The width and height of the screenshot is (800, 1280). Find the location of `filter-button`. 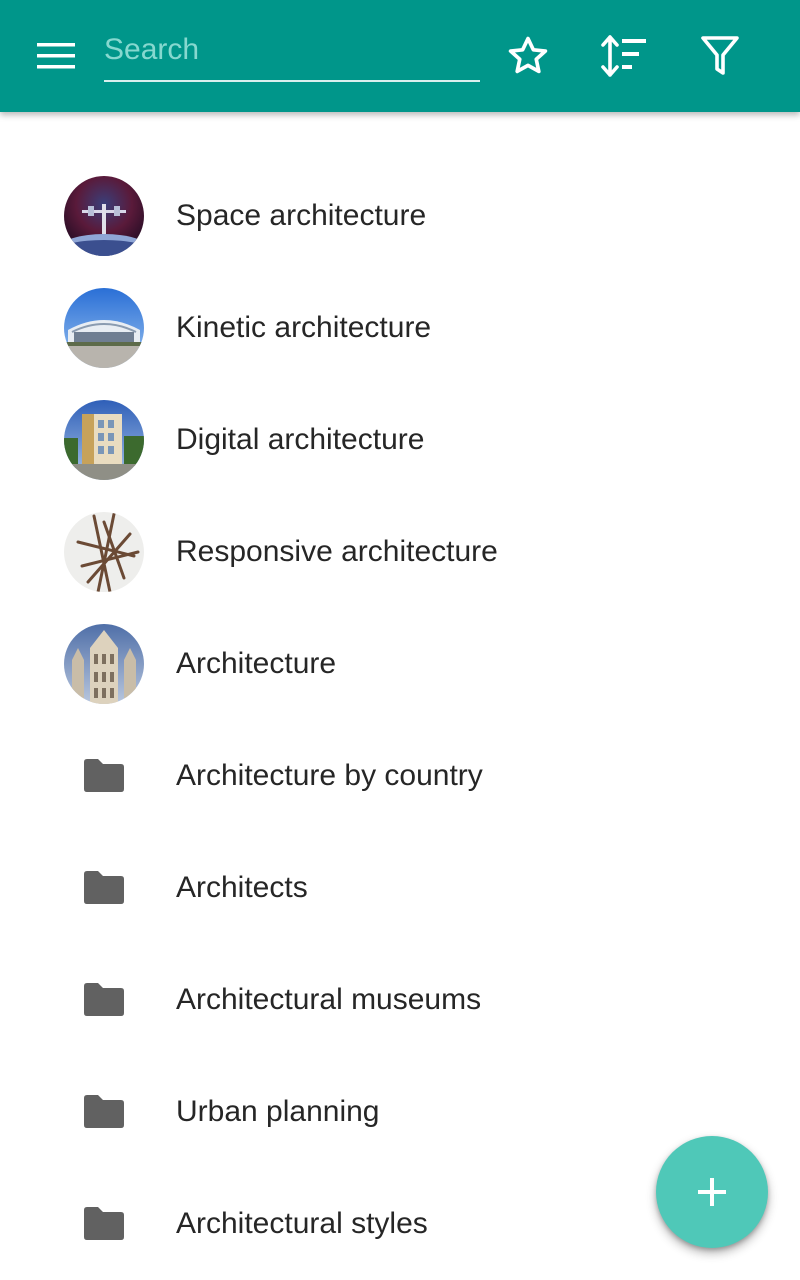

filter-button is located at coordinates (720, 56).